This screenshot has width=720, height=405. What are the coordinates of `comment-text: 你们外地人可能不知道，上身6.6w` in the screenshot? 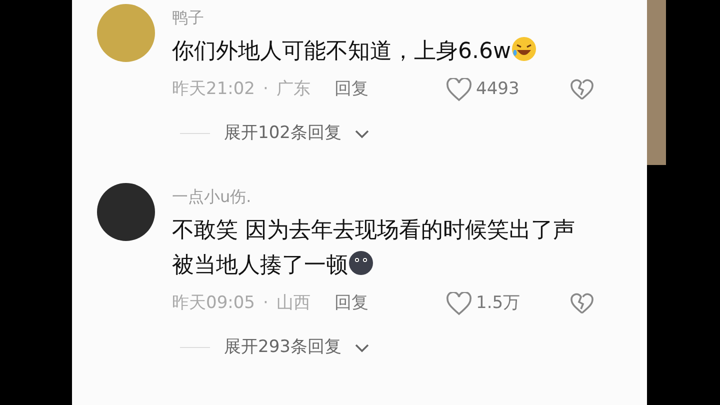 It's located at (341, 51).